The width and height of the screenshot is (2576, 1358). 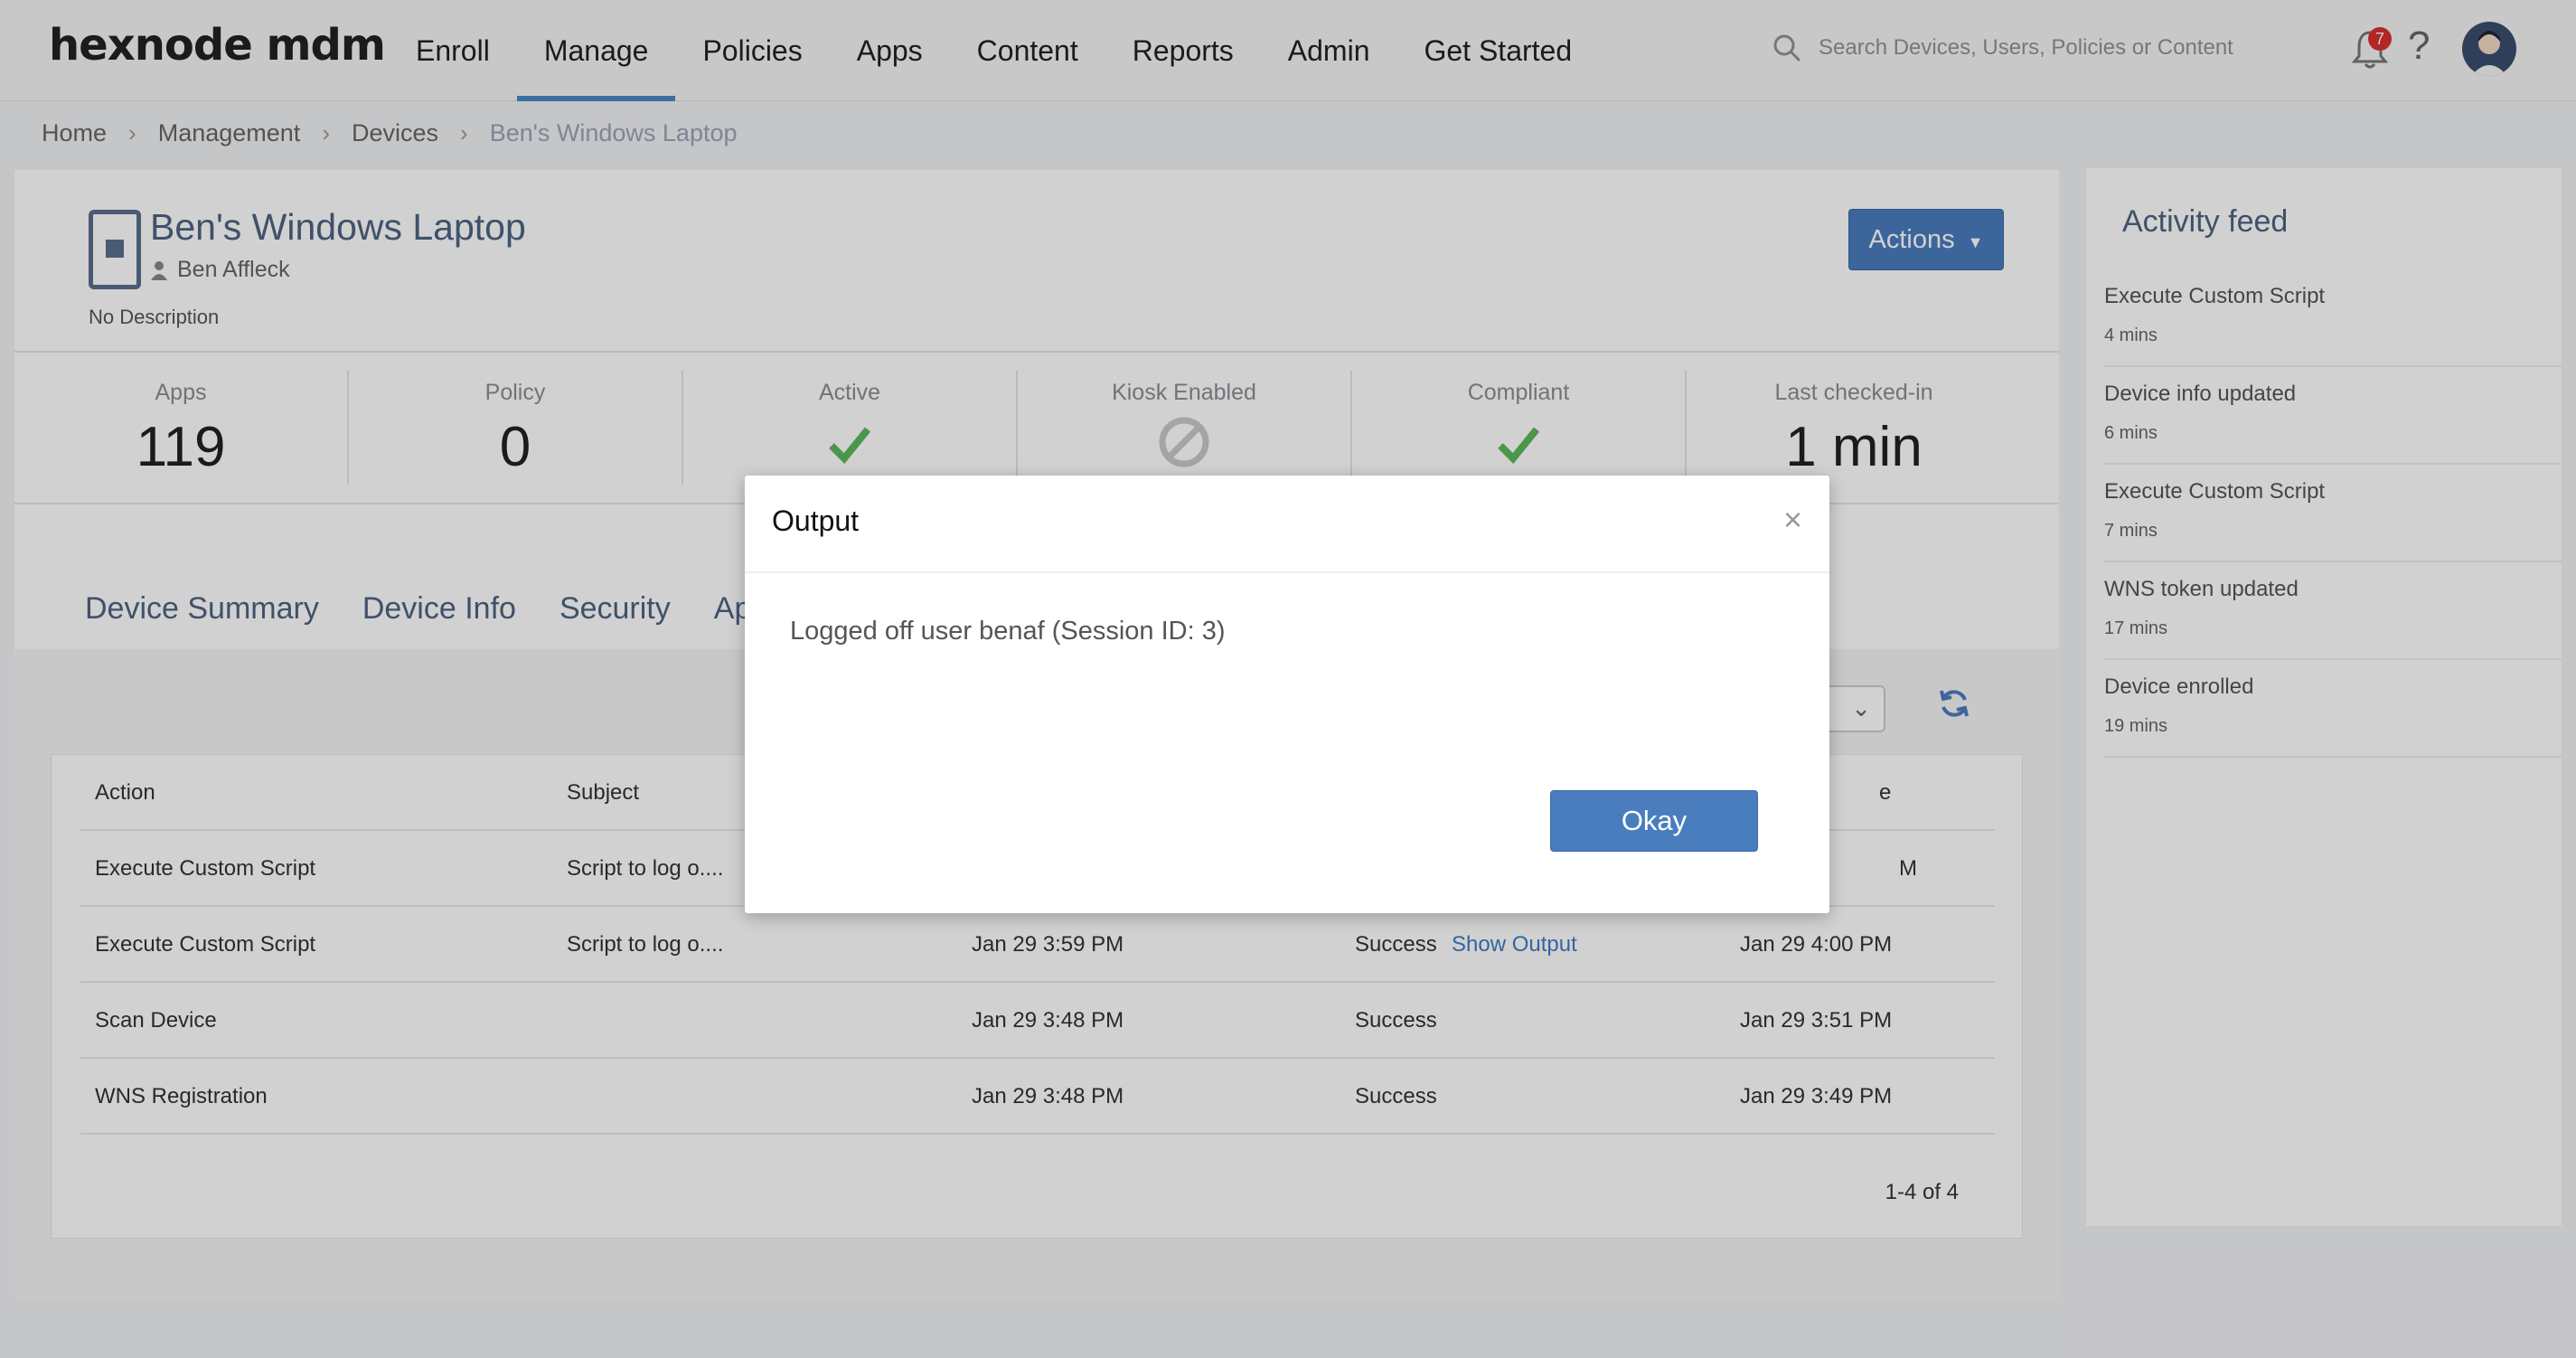 I want to click on okay-button: Okay, so click(x=1654, y=821).